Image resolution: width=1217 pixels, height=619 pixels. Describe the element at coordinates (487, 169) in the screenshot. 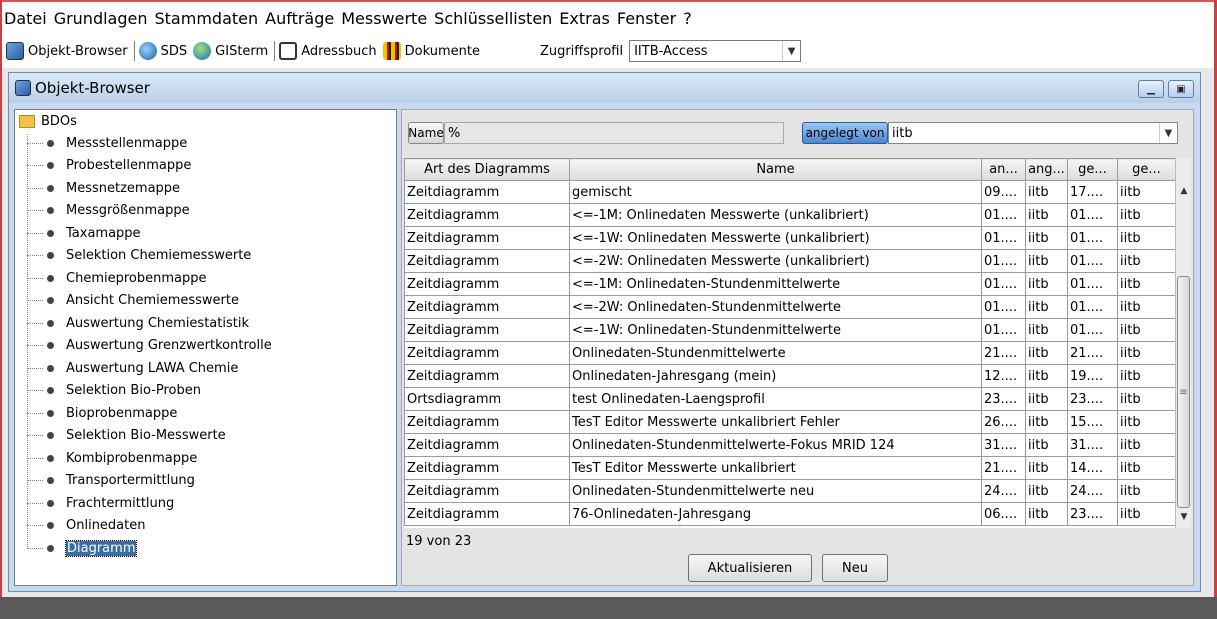

I see `column-header-art: Art des Diagramms` at that location.